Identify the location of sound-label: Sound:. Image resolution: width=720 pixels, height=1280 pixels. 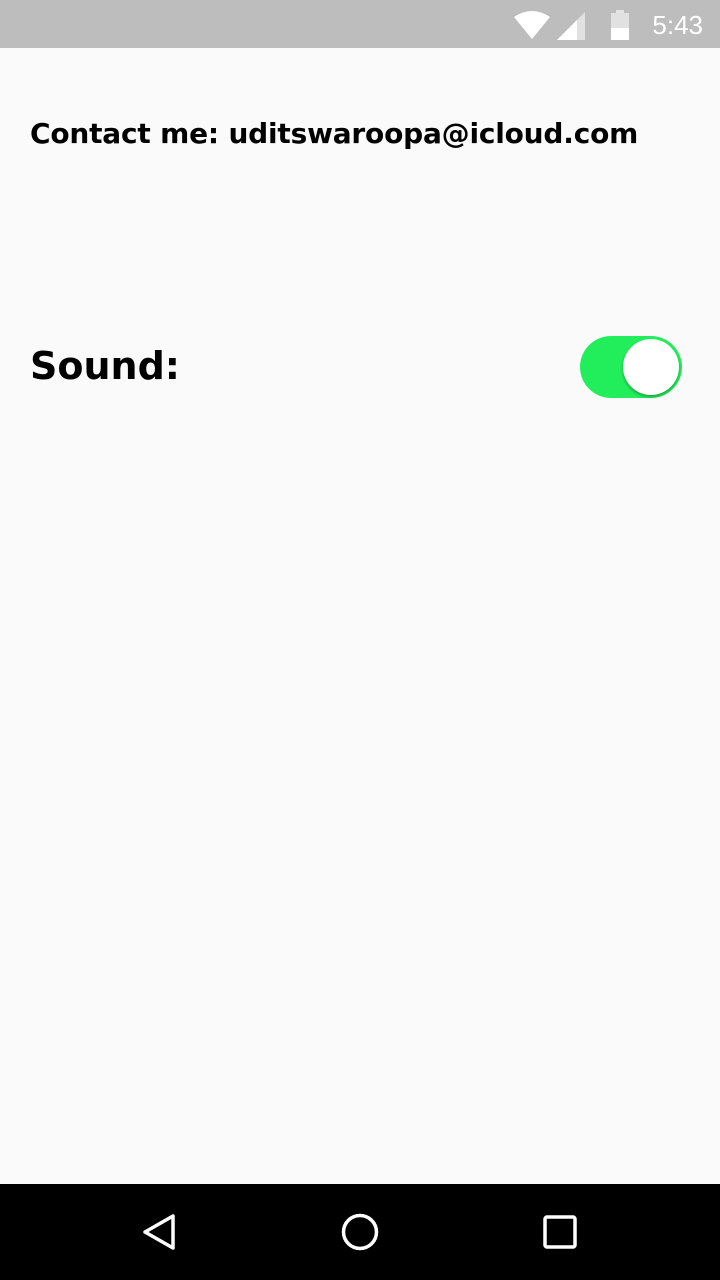
(105, 366).